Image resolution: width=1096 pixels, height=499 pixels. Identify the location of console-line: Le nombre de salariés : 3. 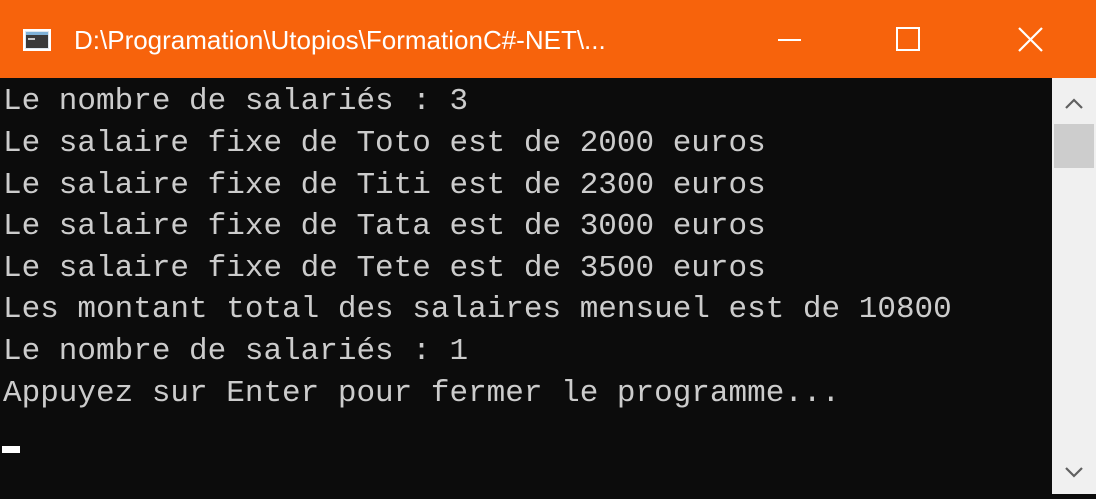
(236, 101).